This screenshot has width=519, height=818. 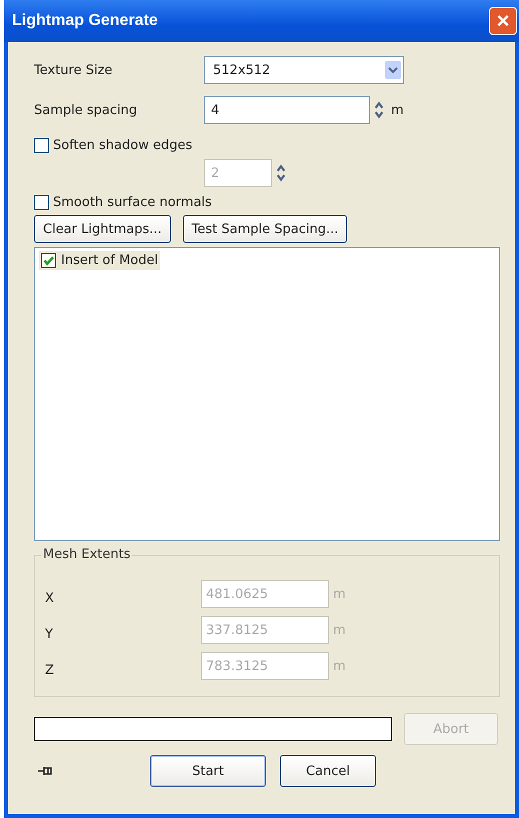 I want to click on list-item: Insert of Model, so click(x=99, y=260).